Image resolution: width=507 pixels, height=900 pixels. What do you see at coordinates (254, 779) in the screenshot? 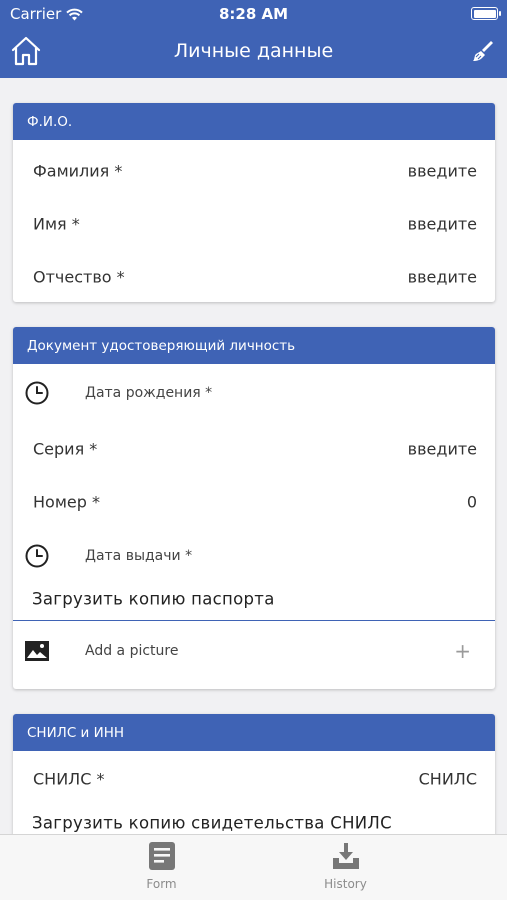
I see `snils-row: СНИЛС * СНИЛС` at bounding box center [254, 779].